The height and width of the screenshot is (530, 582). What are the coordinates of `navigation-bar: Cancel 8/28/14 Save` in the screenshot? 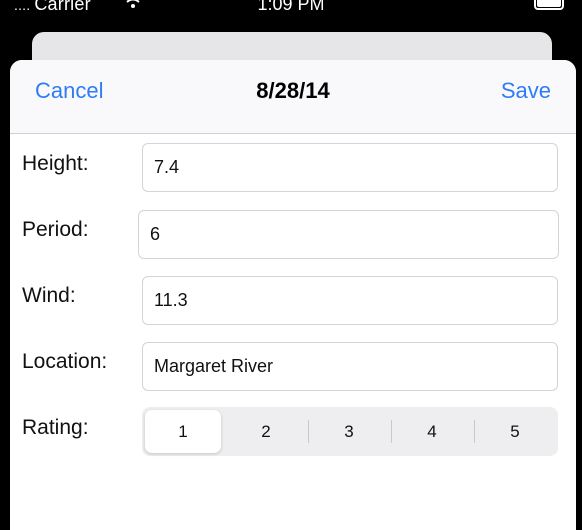 It's located at (293, 97).